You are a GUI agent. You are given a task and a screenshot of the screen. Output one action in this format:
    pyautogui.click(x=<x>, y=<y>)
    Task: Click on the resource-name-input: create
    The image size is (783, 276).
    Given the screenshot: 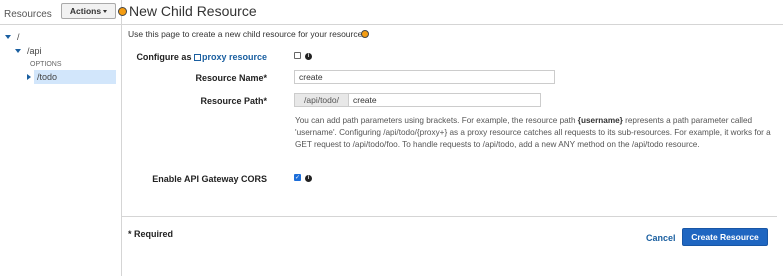 What is the action you would take?
    pyautogui.click(x=424, y=77)
    